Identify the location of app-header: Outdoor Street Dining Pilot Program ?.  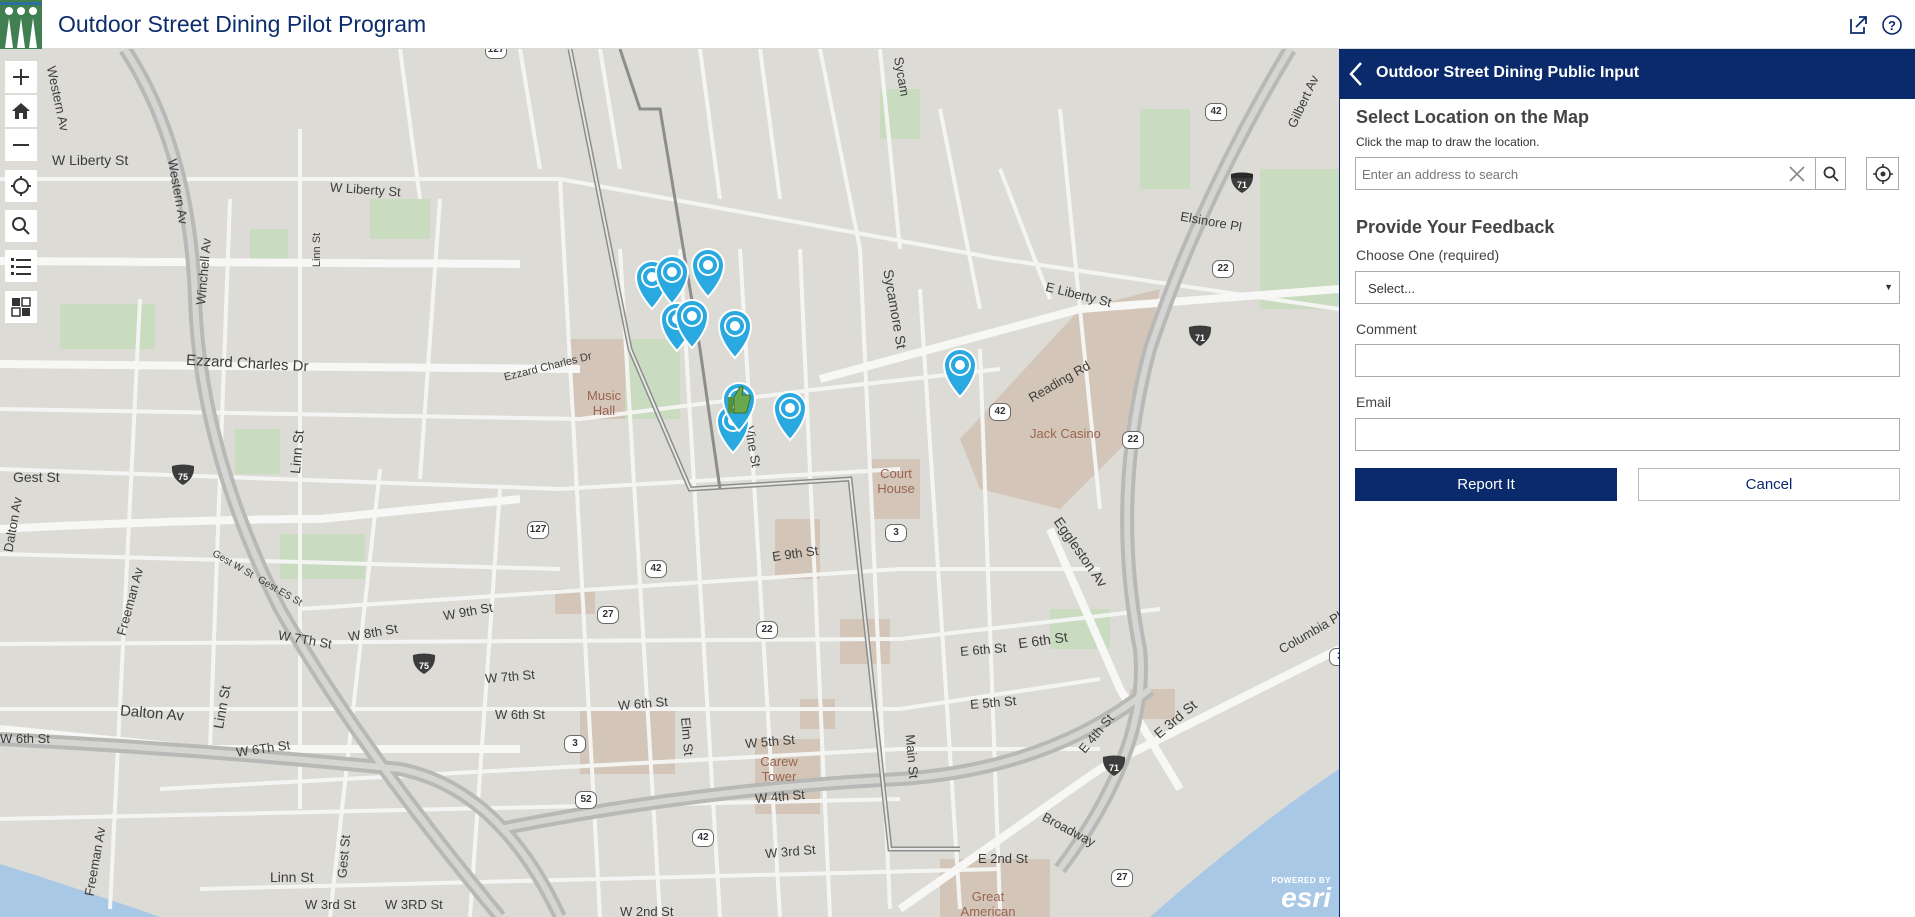
(957, 24).